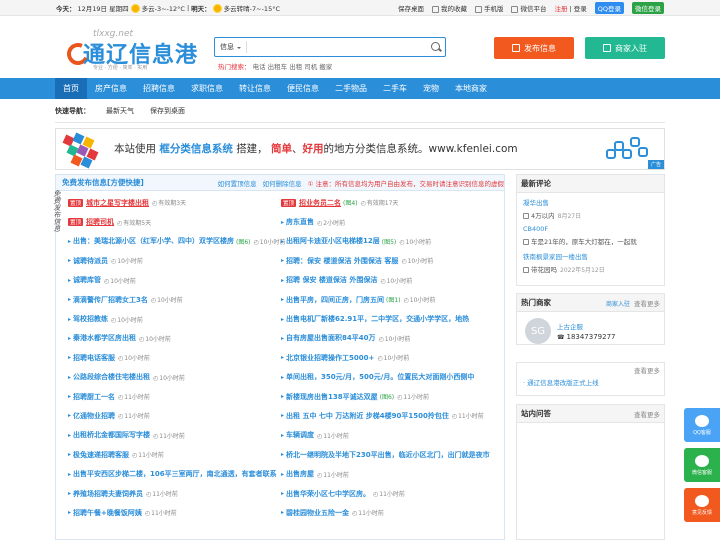 The image size is (720, 540). I want to click on mobile-link: 手机版, so click(489, 8).